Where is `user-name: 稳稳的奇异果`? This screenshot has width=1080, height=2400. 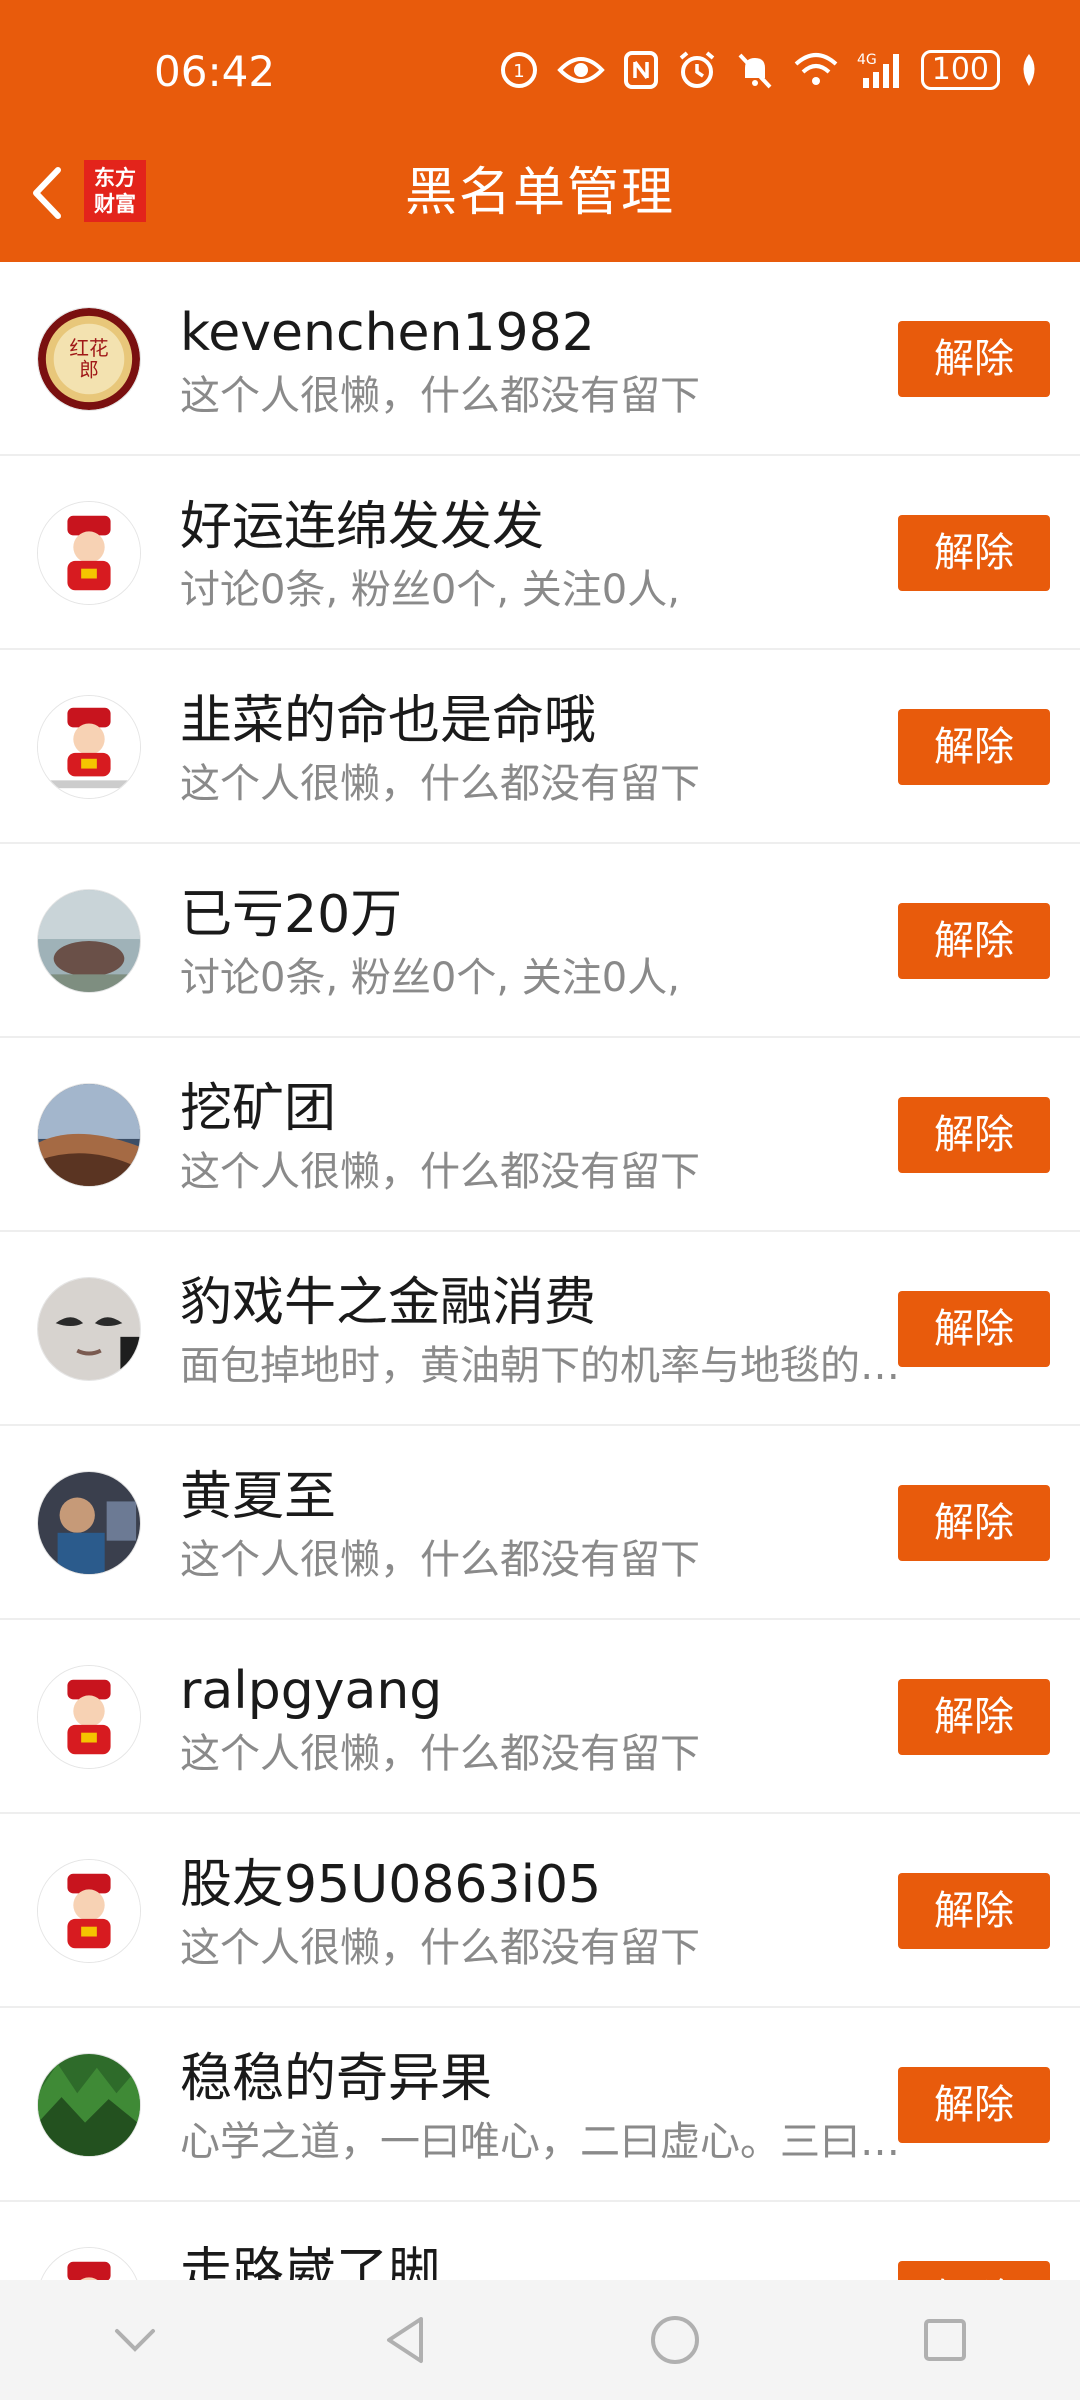 user-name: 稳稳的奇异果 is located at coordinates (530, 2079).